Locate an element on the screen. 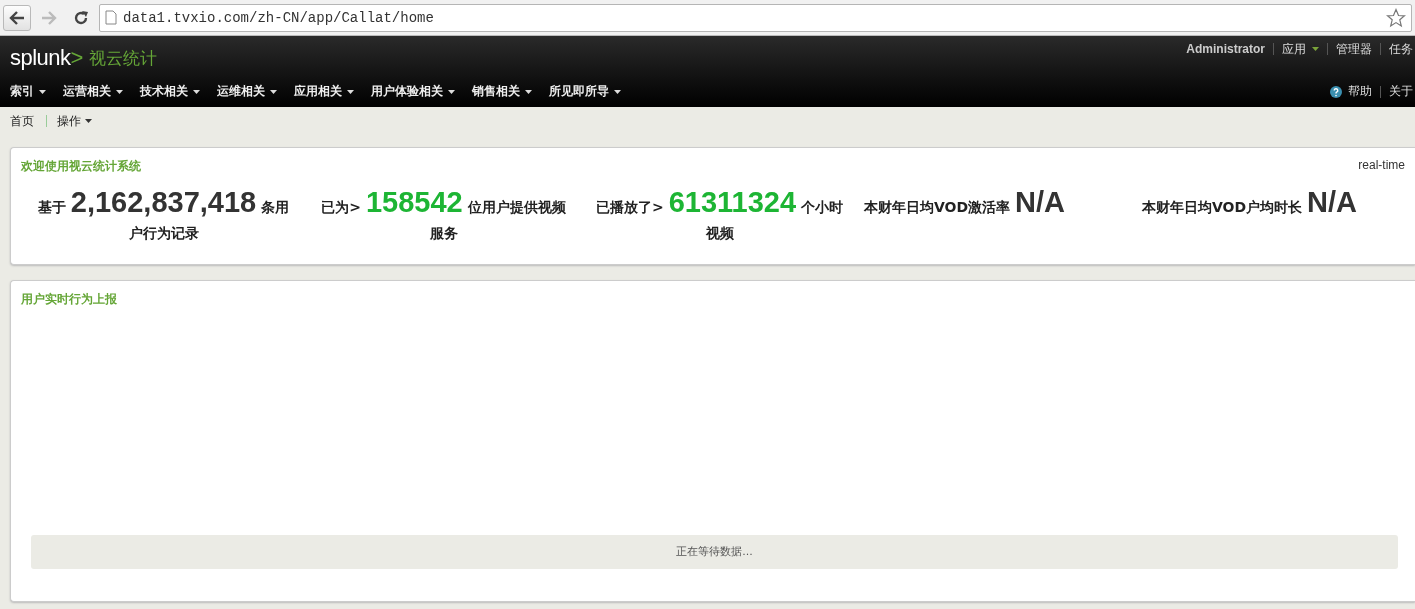 The height and width of the screenshot is (609, 1415). nav-menu: 运维相关 is located at coordinates (241, 91).